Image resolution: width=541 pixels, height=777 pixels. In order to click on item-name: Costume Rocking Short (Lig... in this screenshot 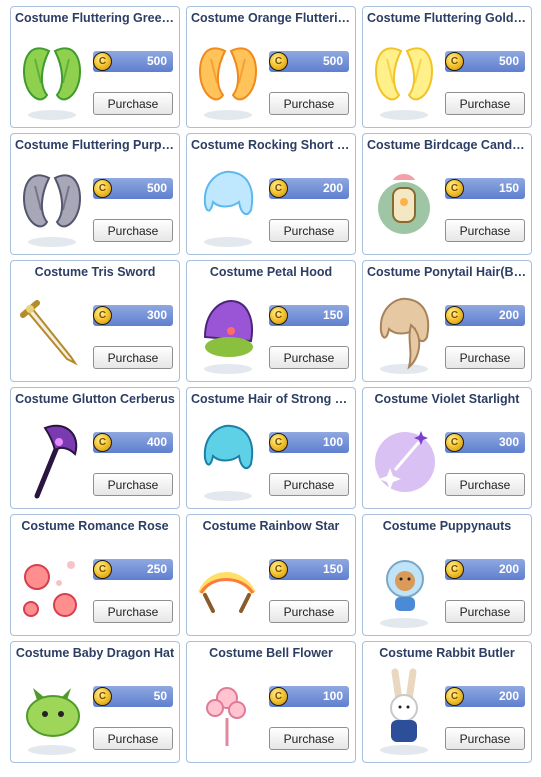, I will do `click(271, 145)`.